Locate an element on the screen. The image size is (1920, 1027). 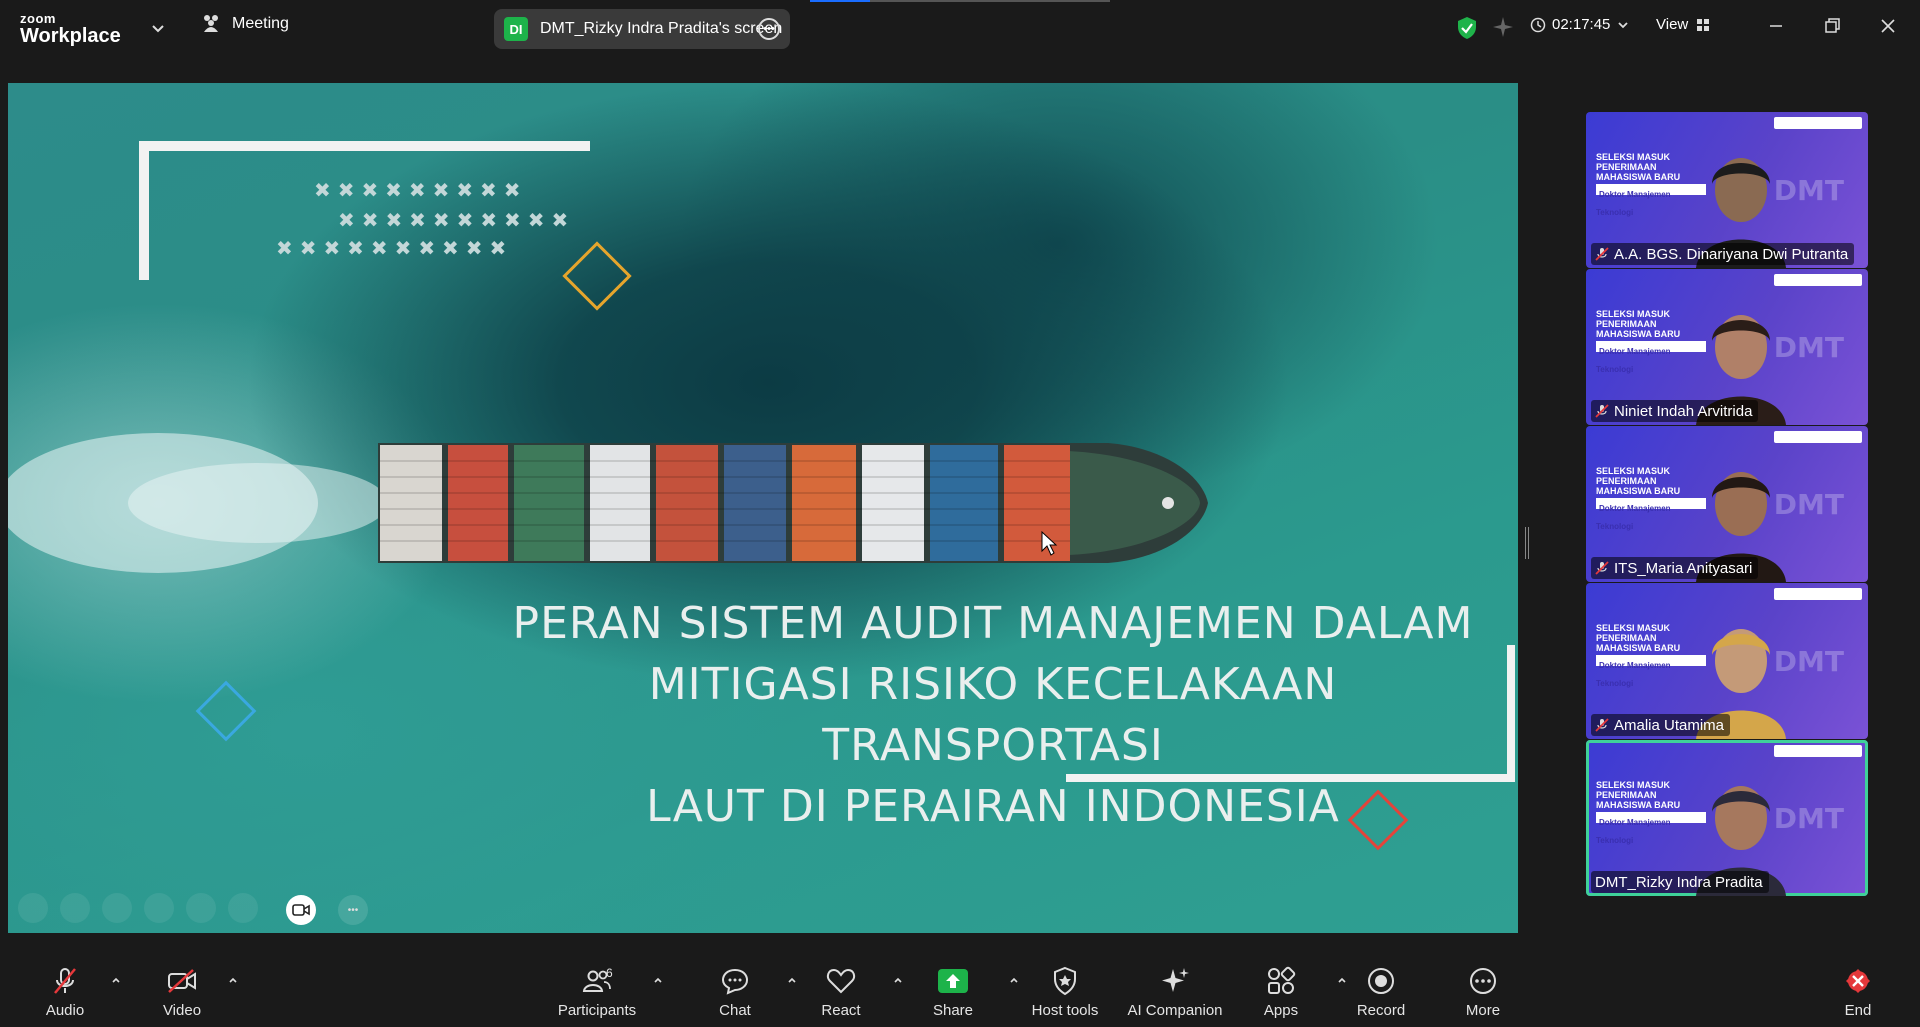
meeting-menu: Meeting is located at coordinates (244, 24).